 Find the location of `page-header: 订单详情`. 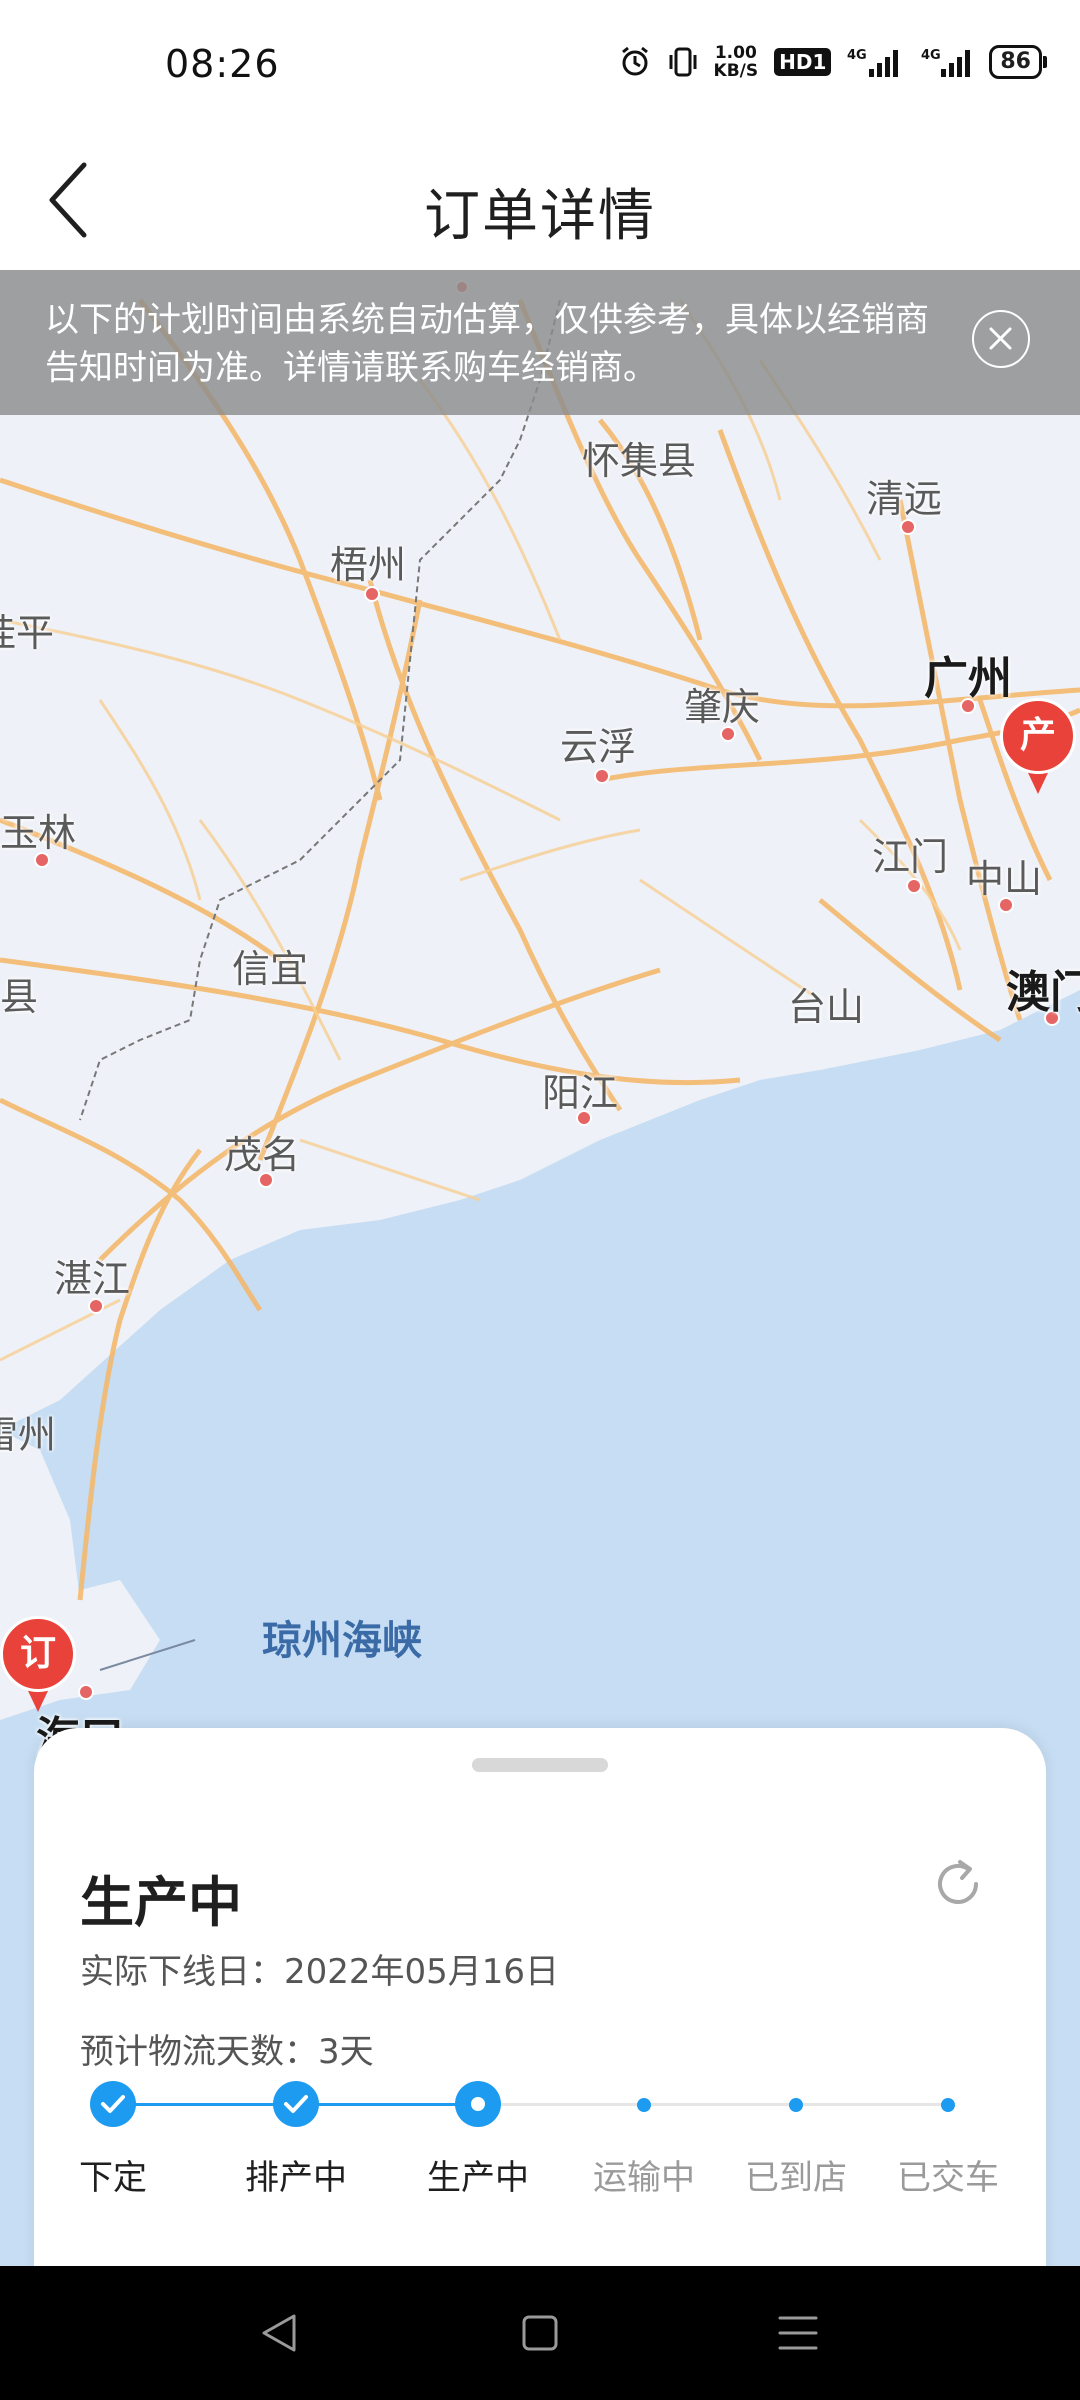

page-header: 订单详情 is located at coordinates (540, 202).